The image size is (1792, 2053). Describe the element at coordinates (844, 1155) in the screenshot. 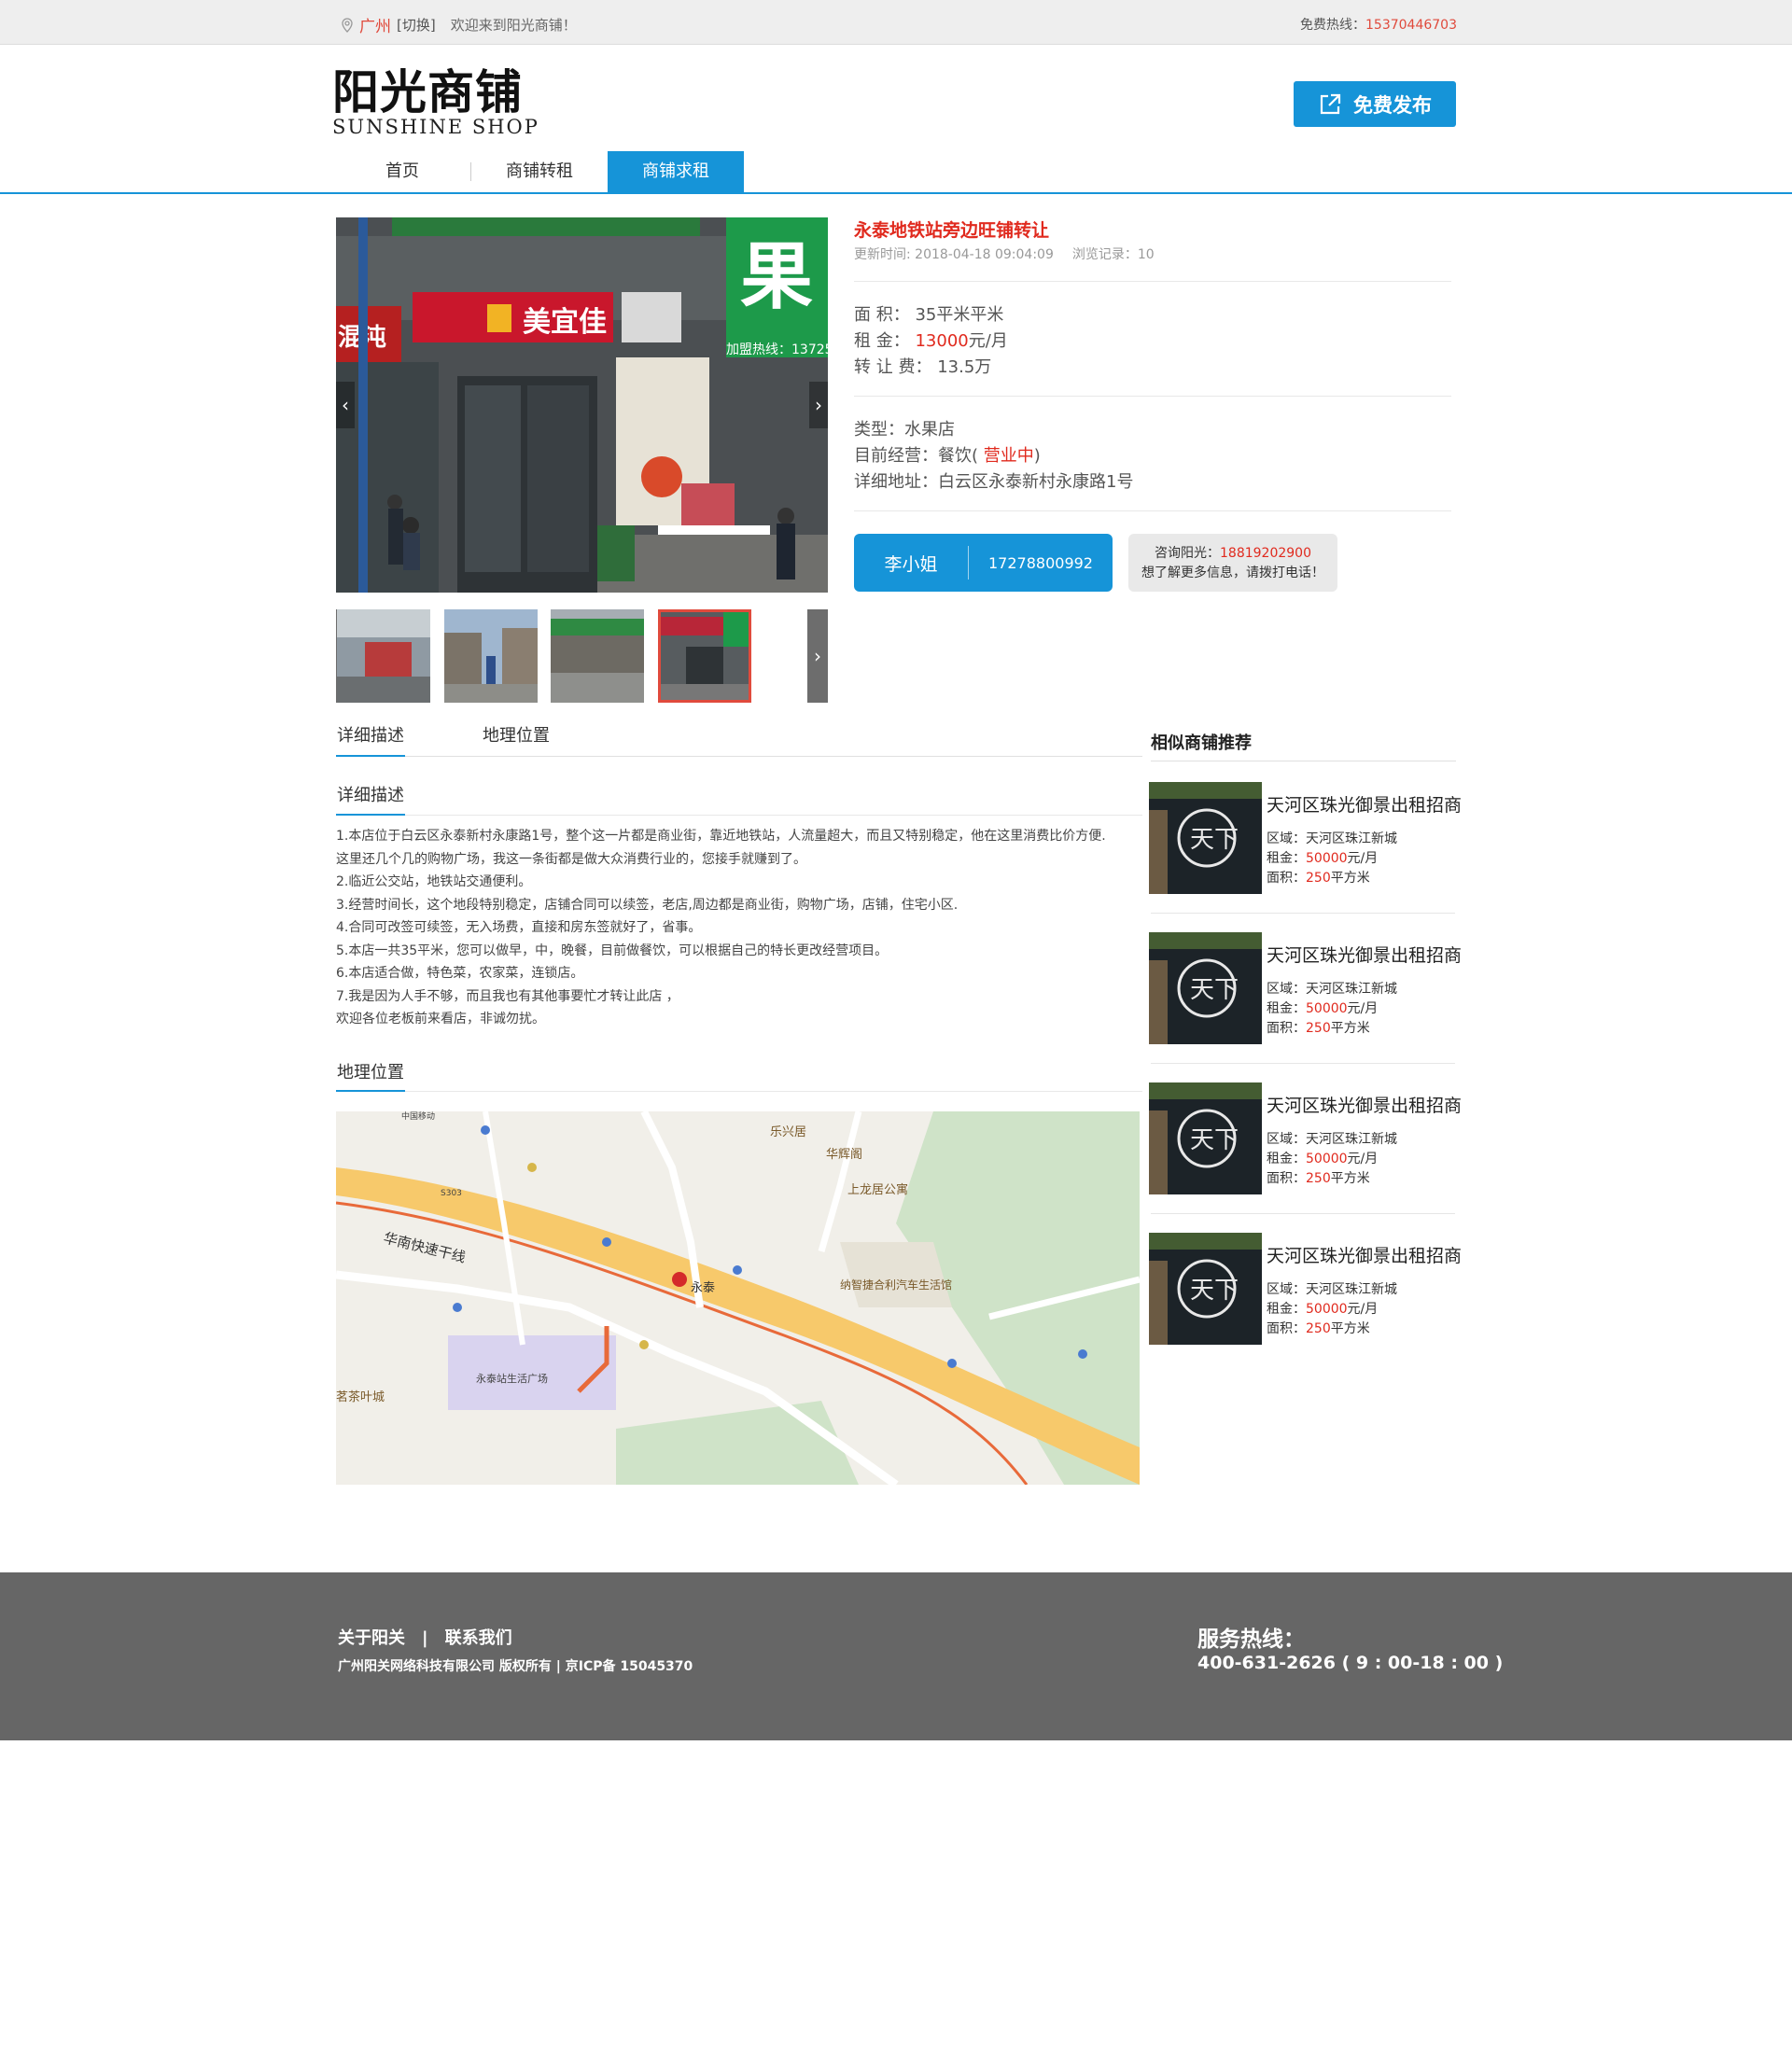

I see `map-label-pavilion: 华辉阁` at that location.